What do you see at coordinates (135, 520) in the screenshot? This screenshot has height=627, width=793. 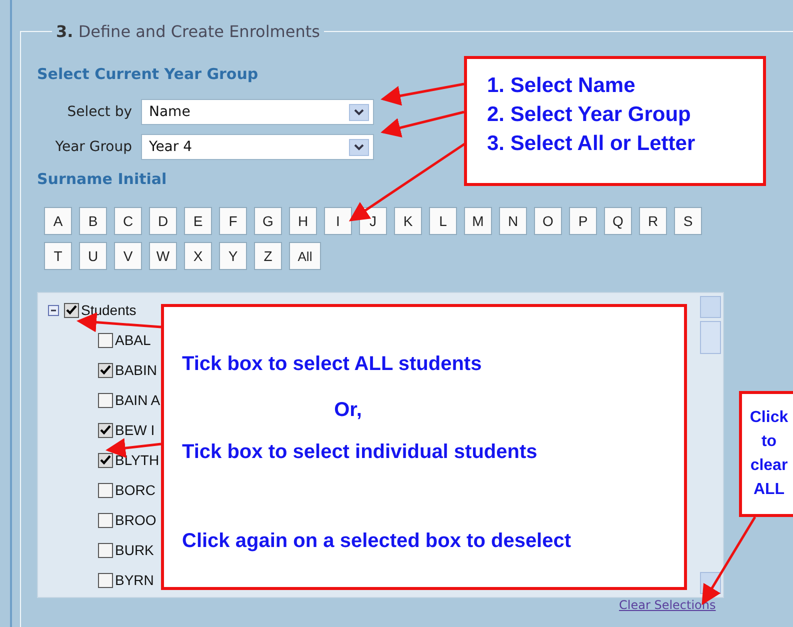 I see `student-name: BROO` at bounding box center [135, 520].